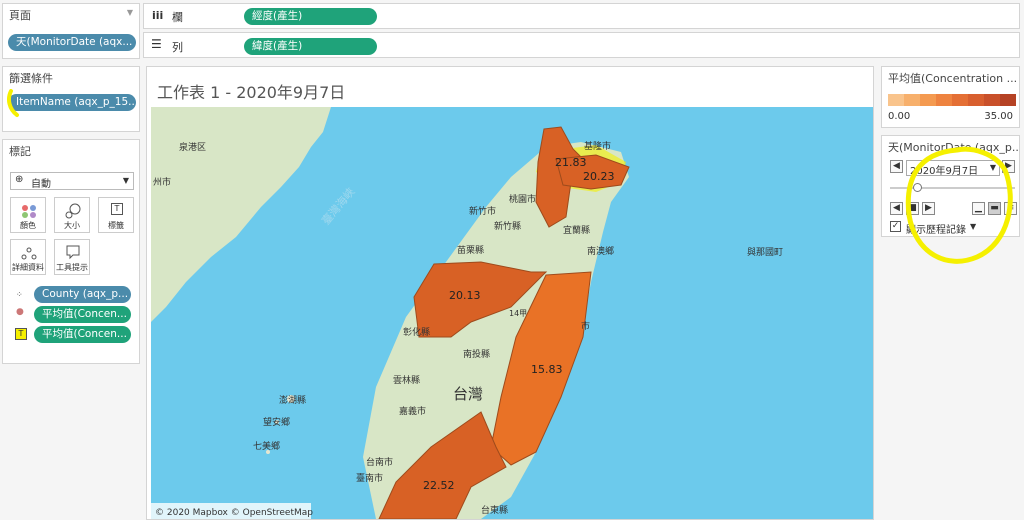  I want to click on label-button-label: 標籤, so click(116, 225).